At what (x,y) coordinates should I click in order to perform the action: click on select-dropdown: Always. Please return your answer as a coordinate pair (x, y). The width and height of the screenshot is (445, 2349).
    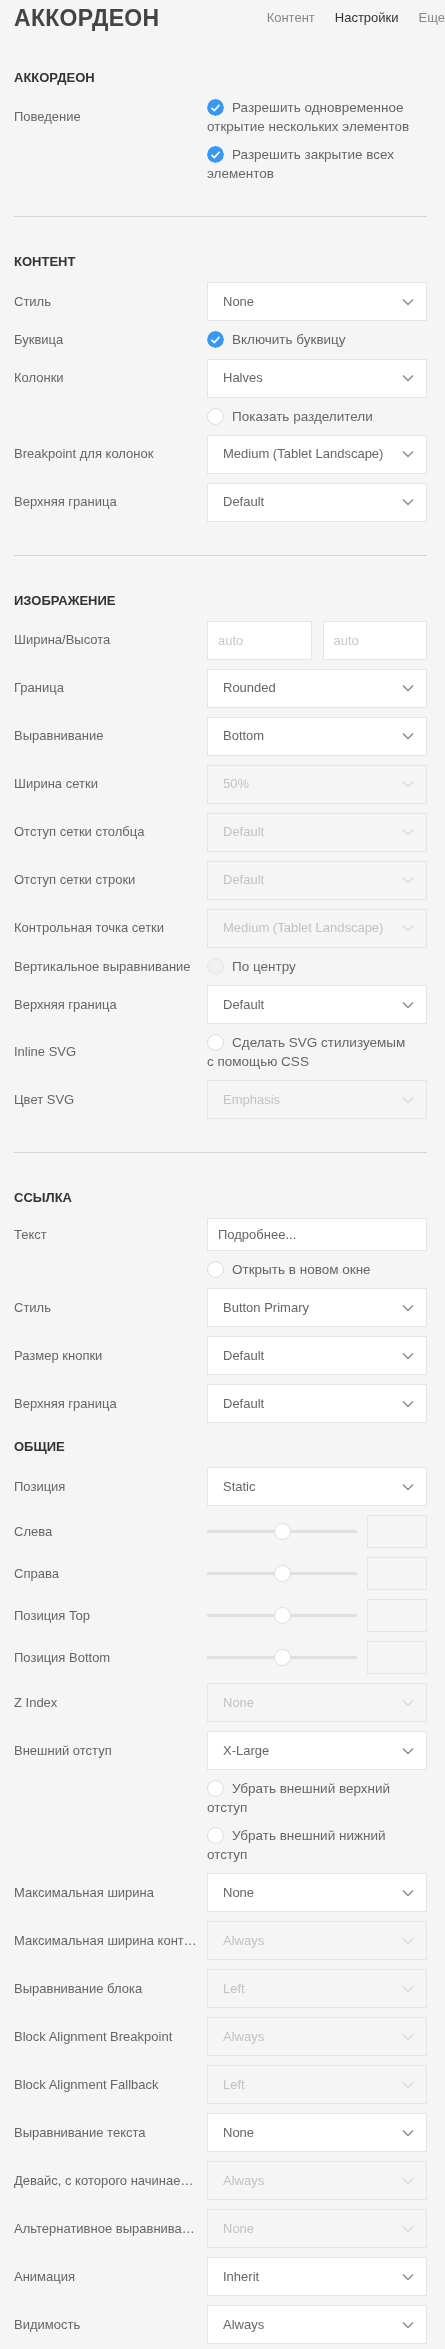
    Looking at the image, I should click on (317, 2324).